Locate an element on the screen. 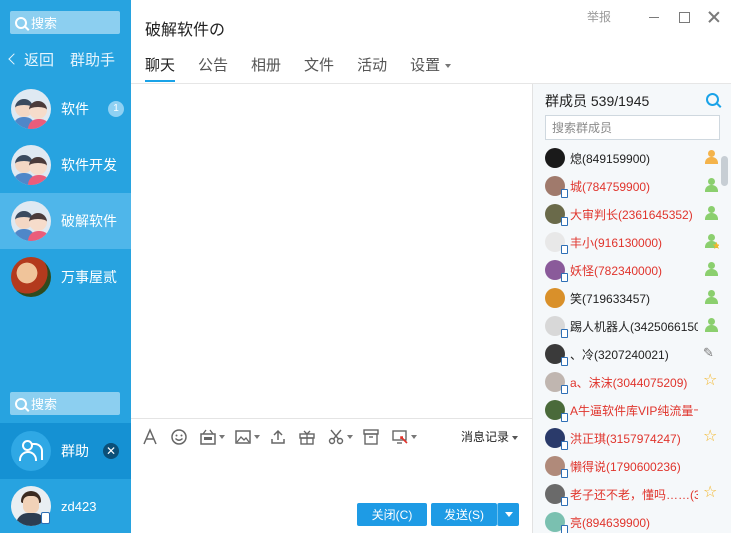  emoji-icon is located at coordinates (179, 437).